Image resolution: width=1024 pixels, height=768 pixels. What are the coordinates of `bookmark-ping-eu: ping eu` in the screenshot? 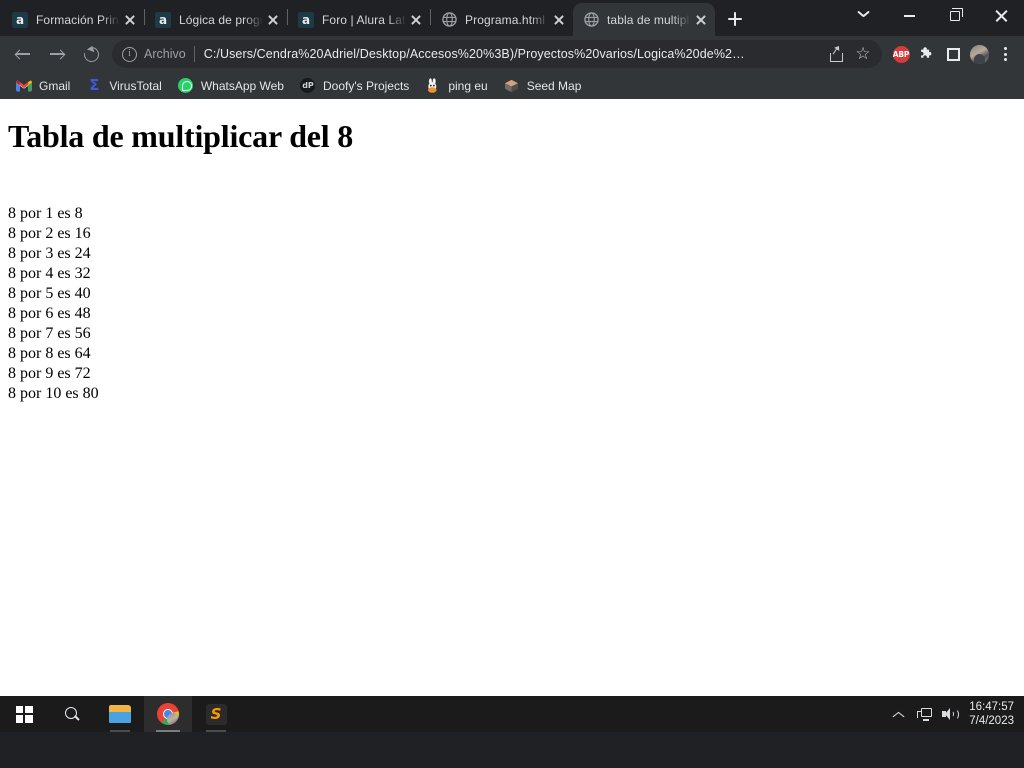 It's located at (456, 86).